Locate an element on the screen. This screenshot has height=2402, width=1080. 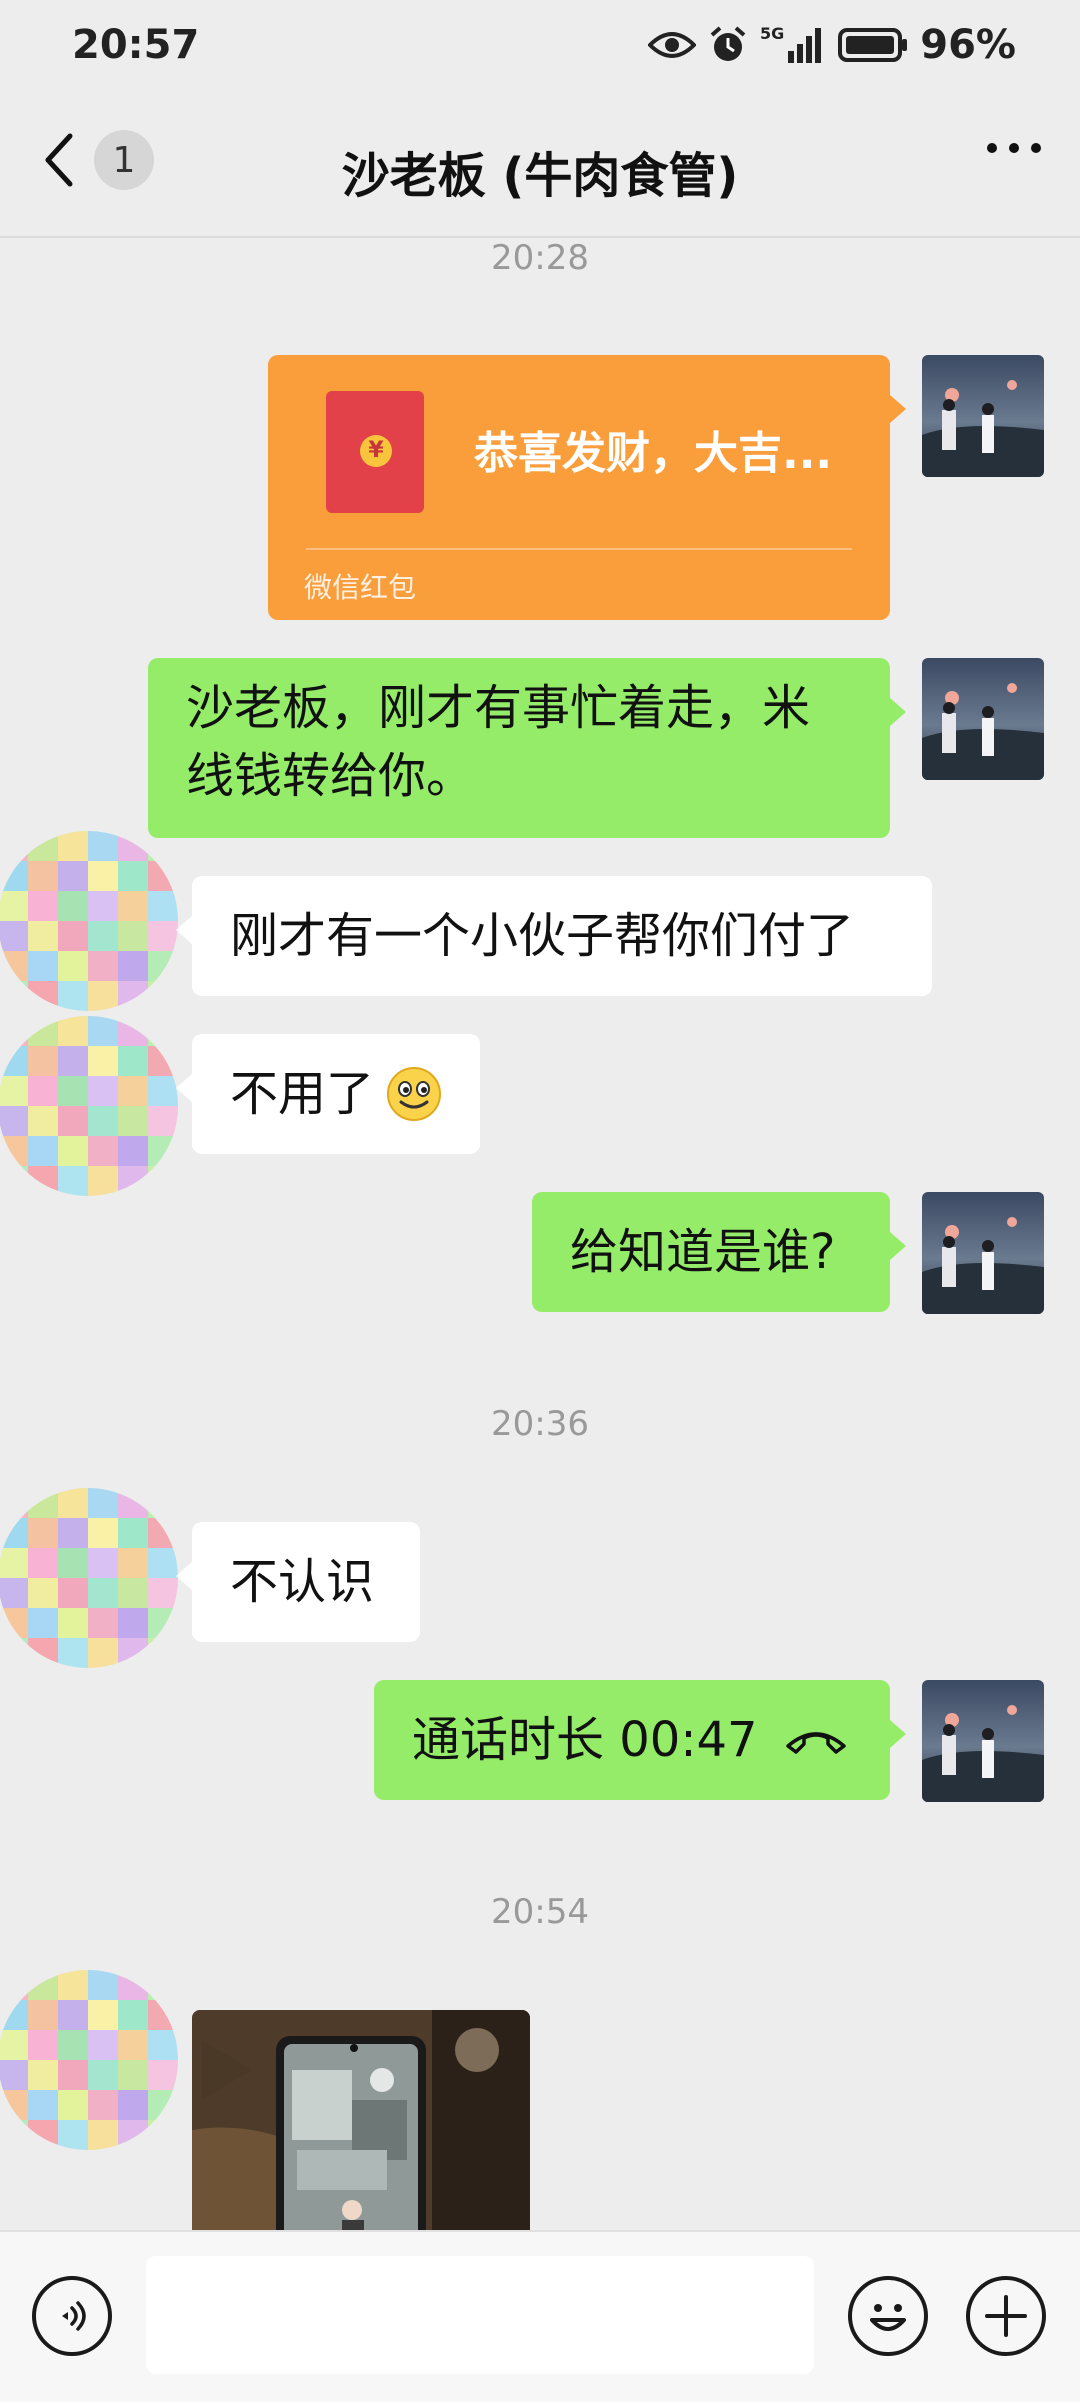
image-message is located at coordinates (361, 2120).